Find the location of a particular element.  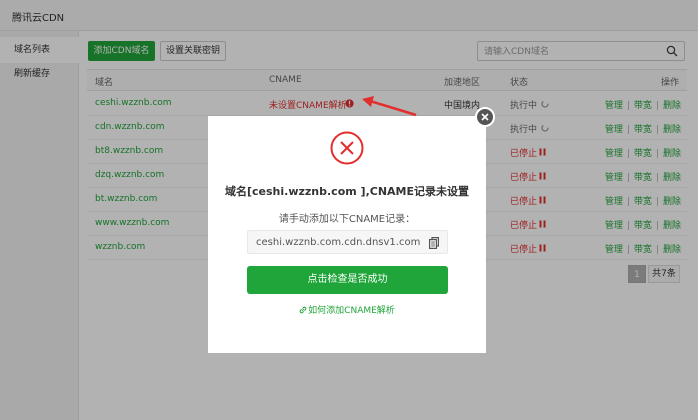

dialog-subtitle: 请手动添加以下CNAME记录： is located at coordinates (347, 219).